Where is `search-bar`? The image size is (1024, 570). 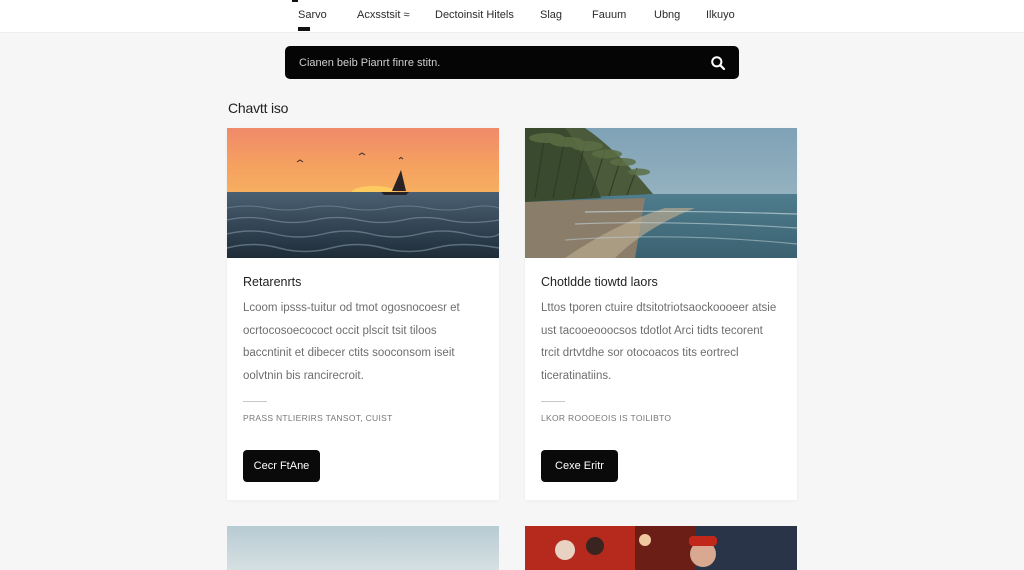 search-bar is located at coordinates (512, 62).